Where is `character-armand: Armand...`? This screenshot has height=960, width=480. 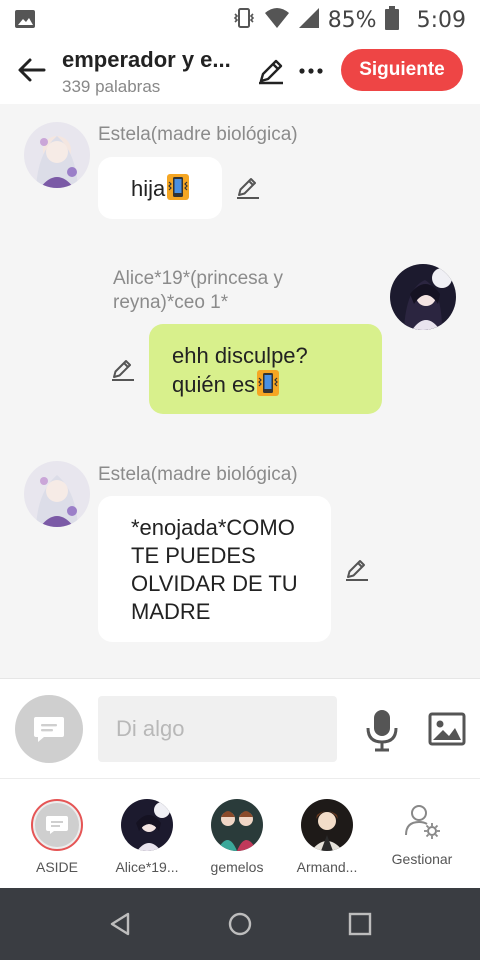
character-armand: Armand... is located at coordinates (327, 837).